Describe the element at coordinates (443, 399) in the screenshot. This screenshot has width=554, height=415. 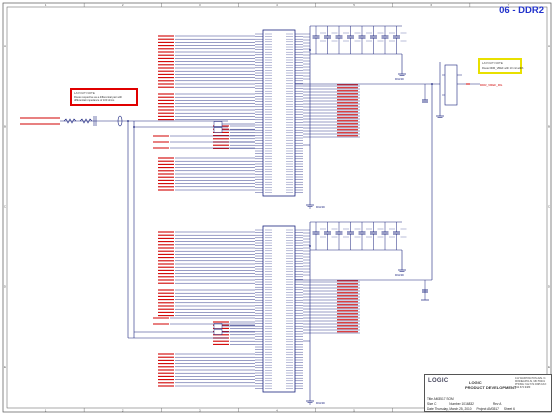
I see `title-value: AM3517 SOM` at that location.